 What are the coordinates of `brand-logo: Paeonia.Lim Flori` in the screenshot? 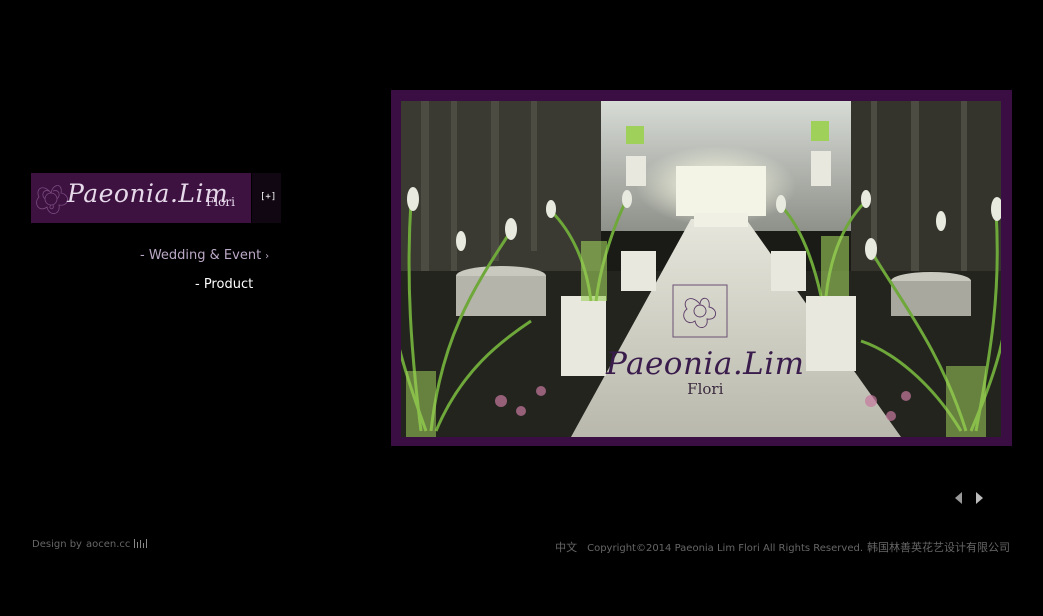 It's located at (141, 198).